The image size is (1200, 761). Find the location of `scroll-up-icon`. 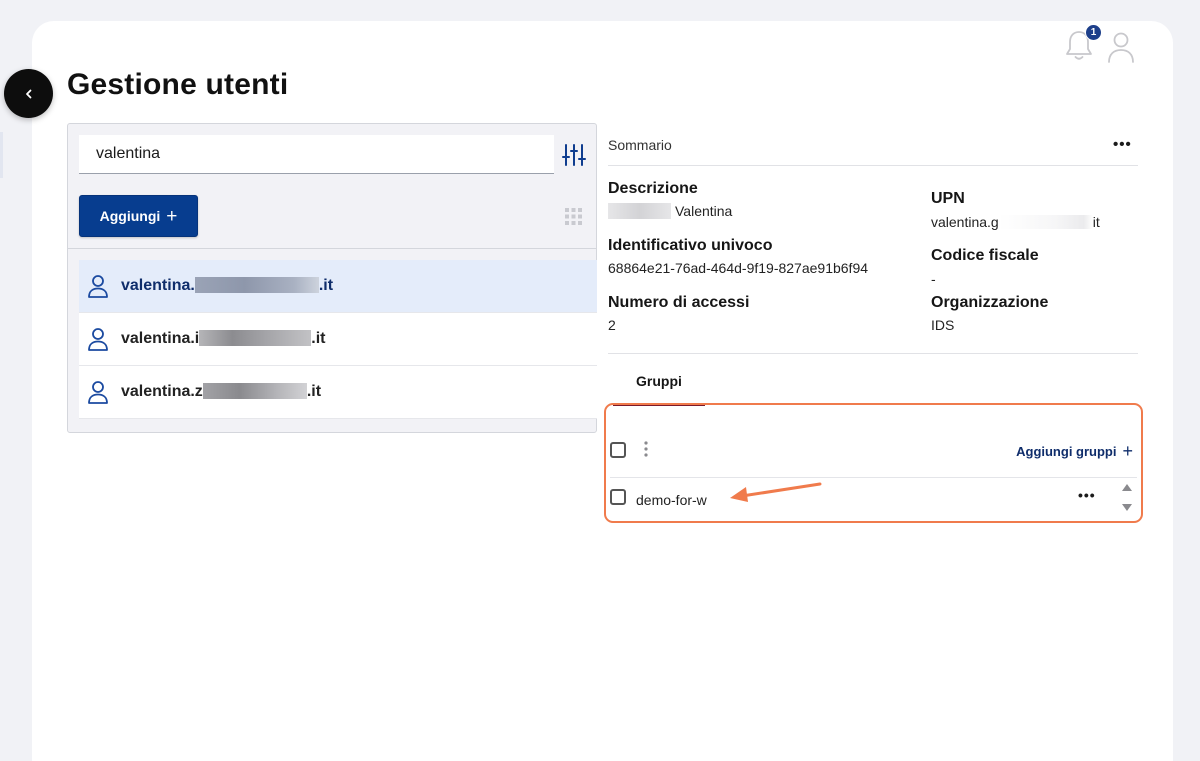

scroll-up-icon is located at coordinates (1127, 487).